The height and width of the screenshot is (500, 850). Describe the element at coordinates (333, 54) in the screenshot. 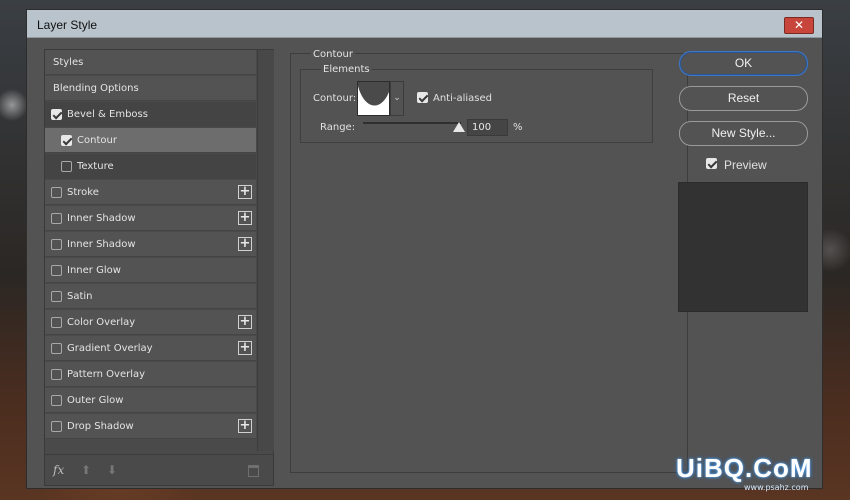

I see `contour-group-title: Contour` at that location.